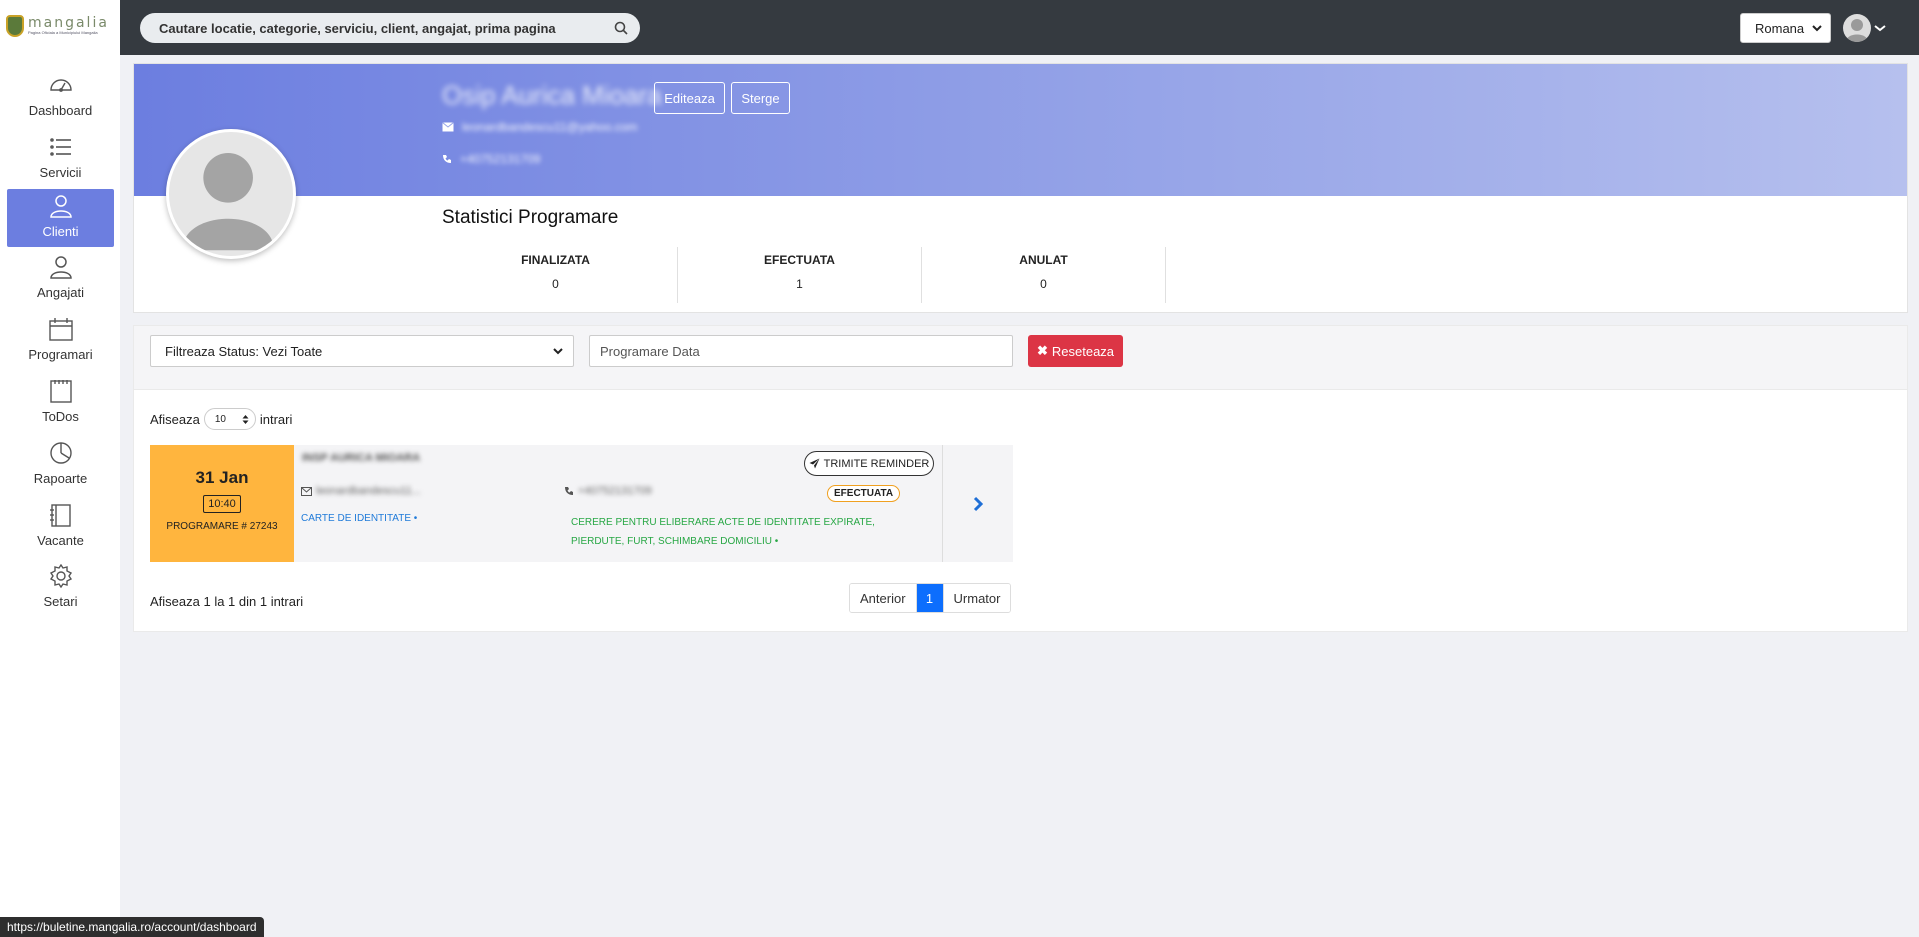  What do you see at coordinates (621, 28) in the screenshot?
I see `search-icon` at bounding box center [621, 28].